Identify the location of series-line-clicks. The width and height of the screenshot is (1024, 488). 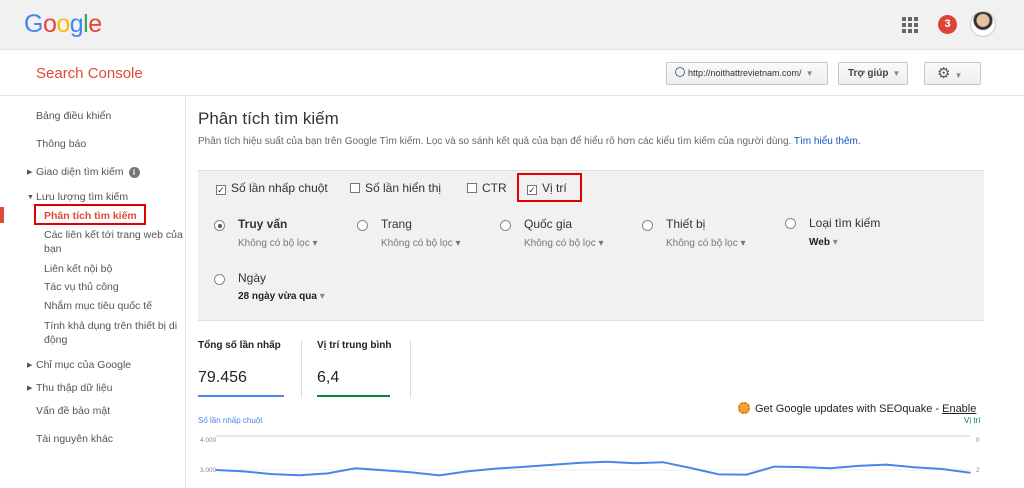
(593, 468).